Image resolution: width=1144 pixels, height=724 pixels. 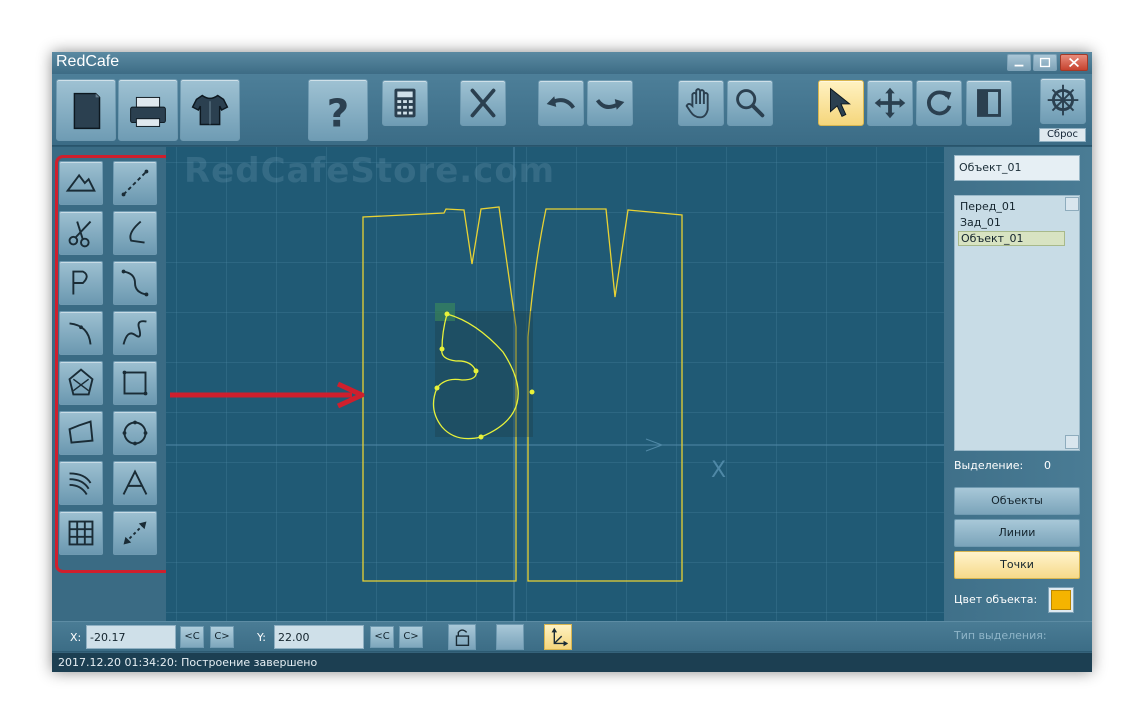 I want to click on selection-type-label: Тип выделения:, so click(x=1000, y=635).